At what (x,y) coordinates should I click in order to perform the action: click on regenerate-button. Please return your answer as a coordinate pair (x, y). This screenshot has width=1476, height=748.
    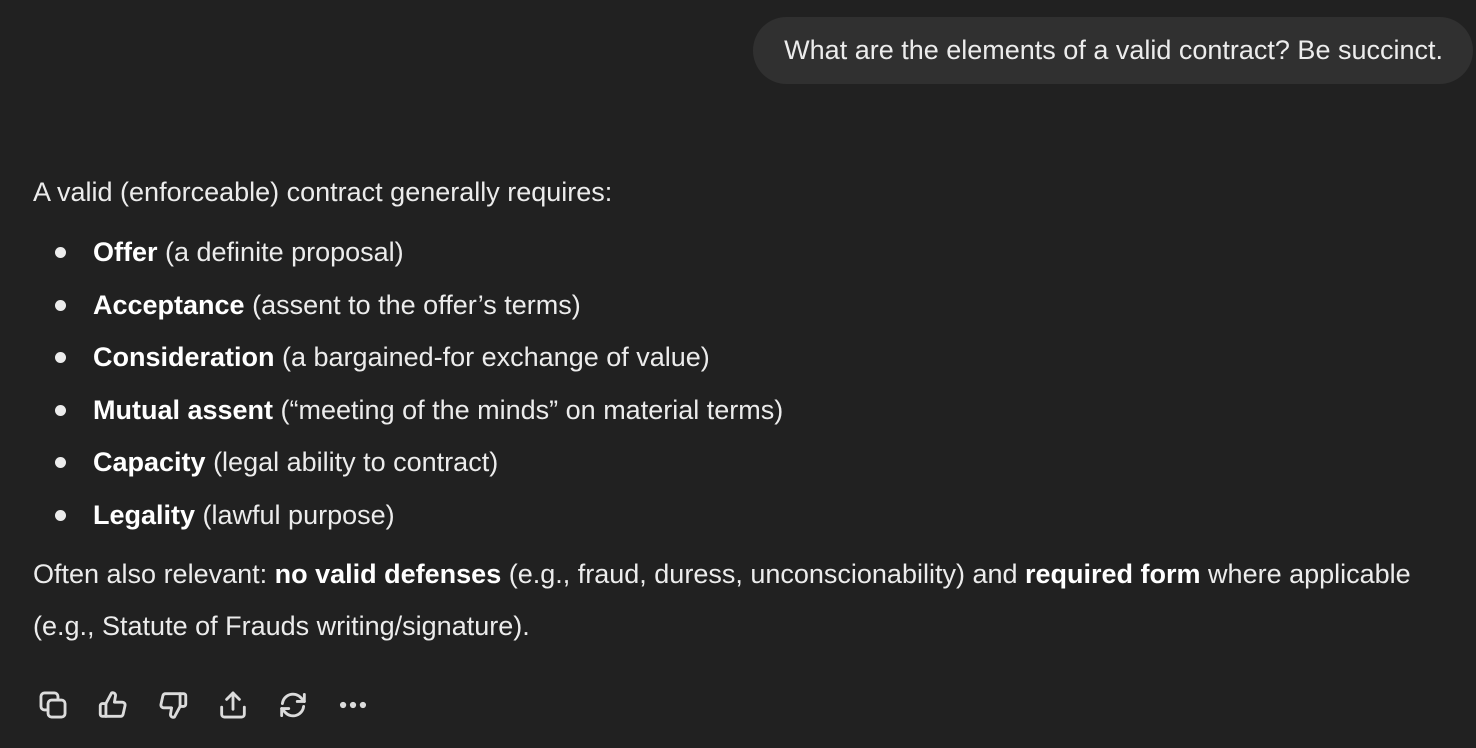
    Looking at the image, I should click on (293, 705).